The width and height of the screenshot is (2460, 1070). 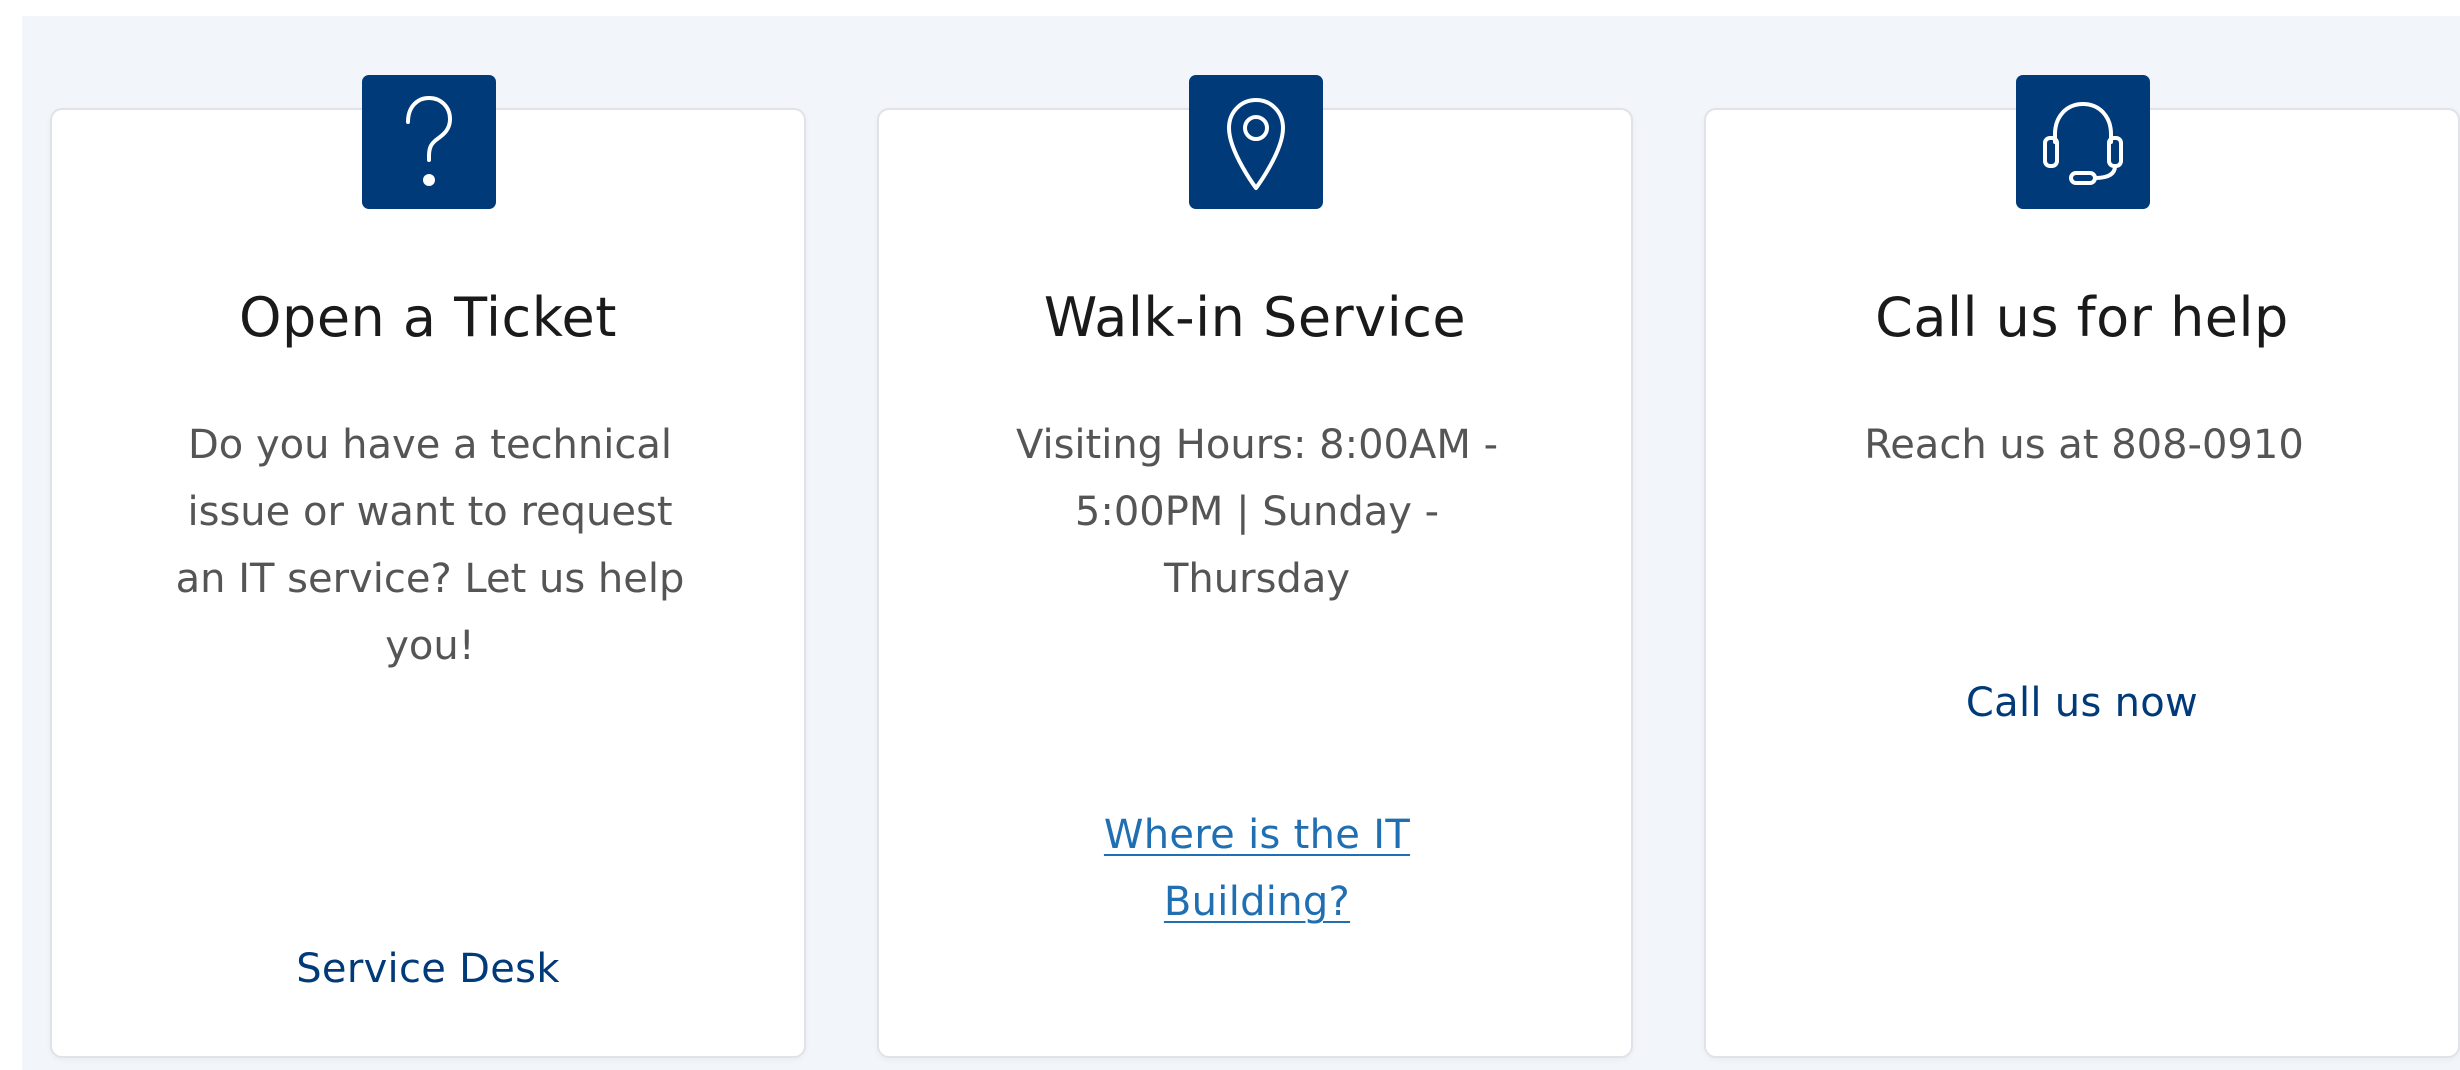 What do you see at coordinates (1256, 142) in the screenshot?
I see `location-pin-icon` at bounding box center [1256, 142].